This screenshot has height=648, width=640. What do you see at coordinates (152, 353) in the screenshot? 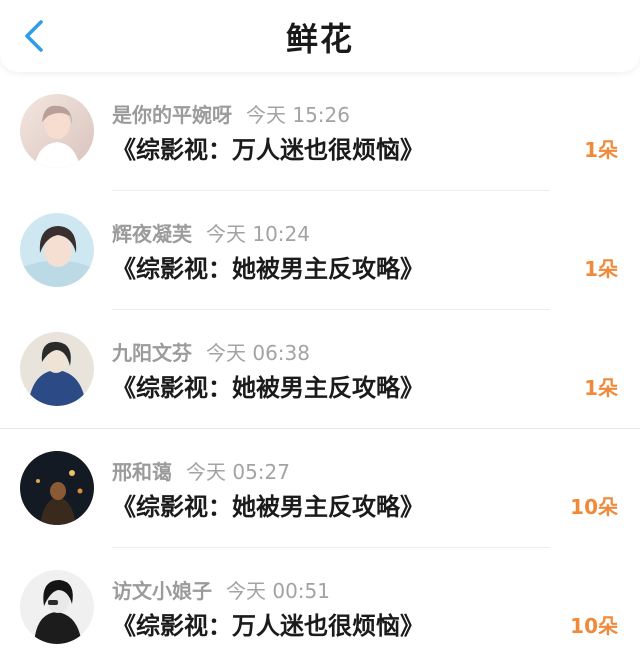
I see `user-name: 九阳文芬` at bounding box center [152, 353].